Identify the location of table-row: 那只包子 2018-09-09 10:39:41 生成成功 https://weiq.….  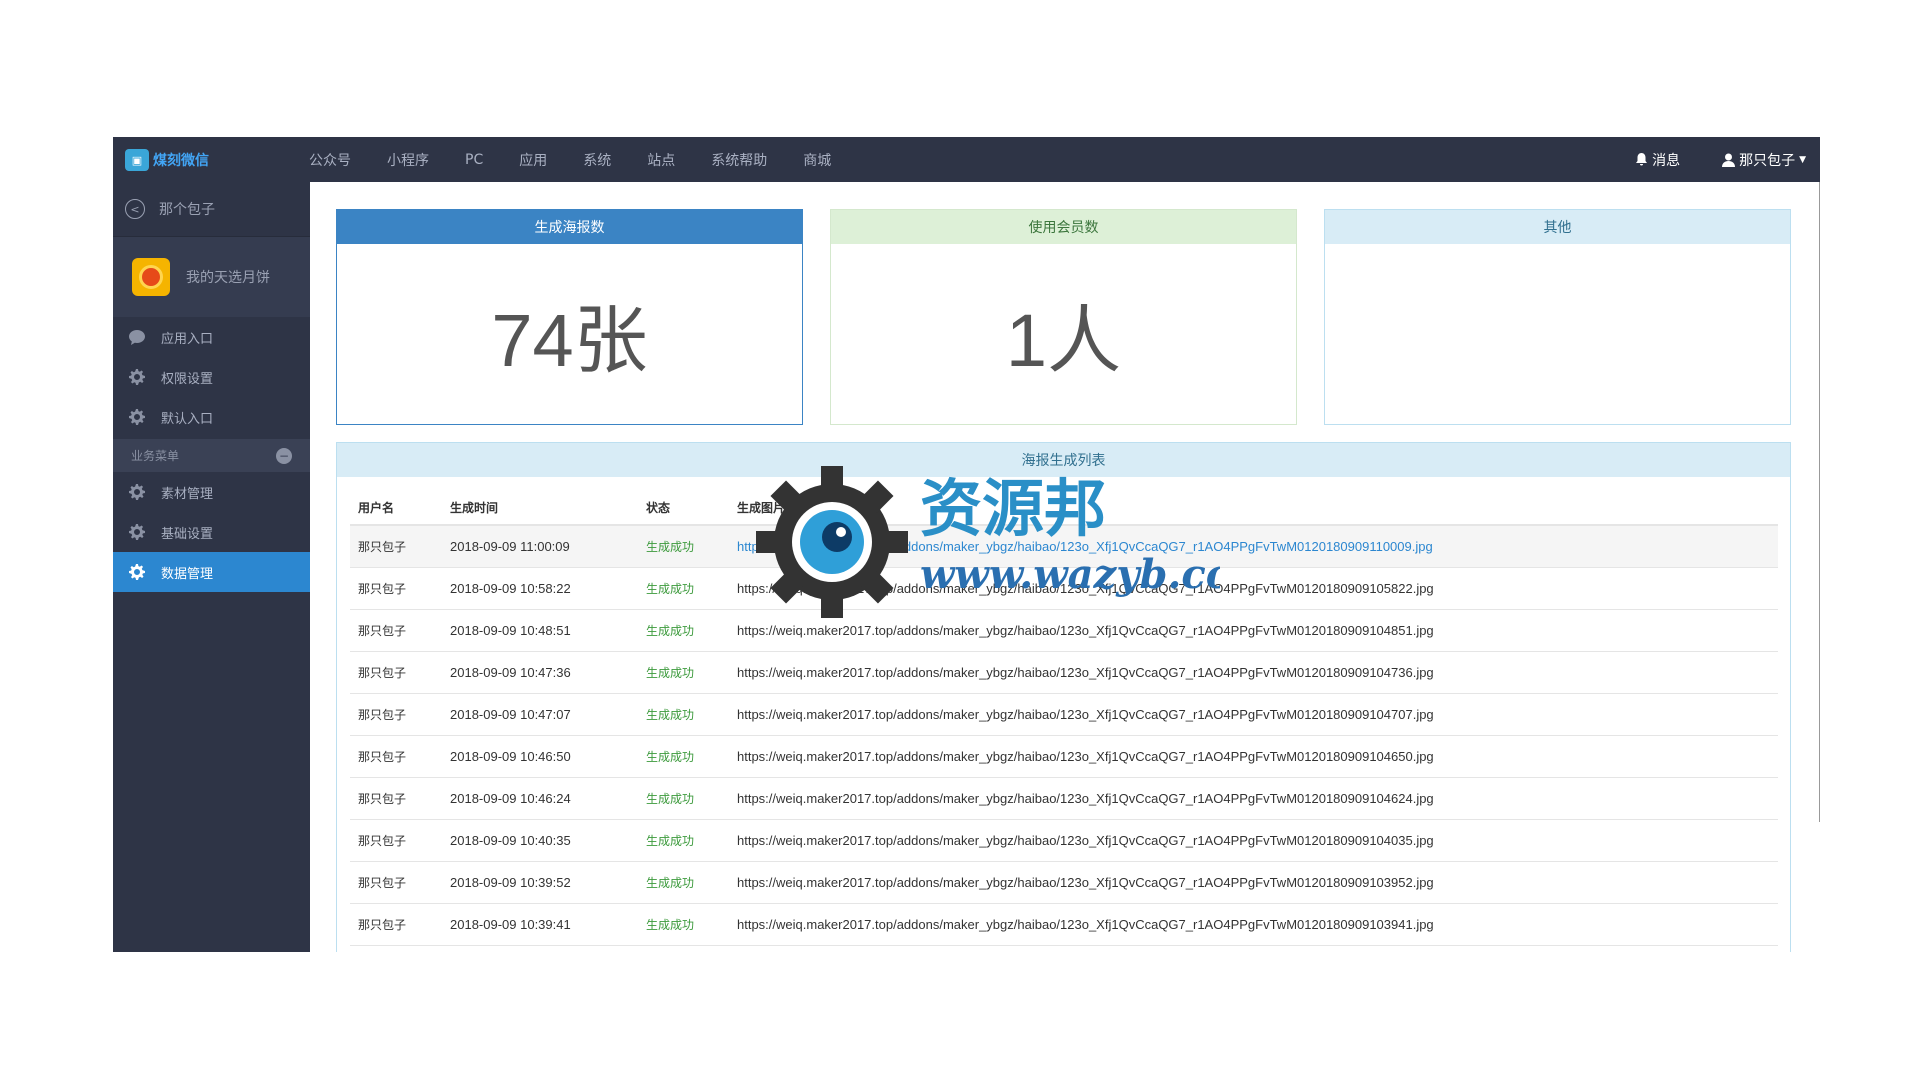
(1064, 924).